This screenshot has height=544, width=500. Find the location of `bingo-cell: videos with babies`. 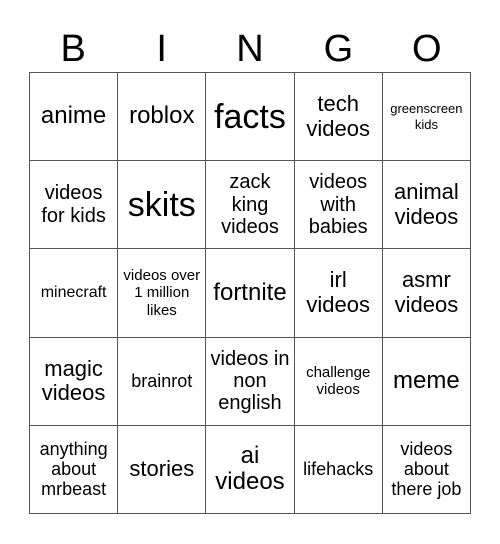

bingo-cell: videos with babies is located at coordinates (338, 205).